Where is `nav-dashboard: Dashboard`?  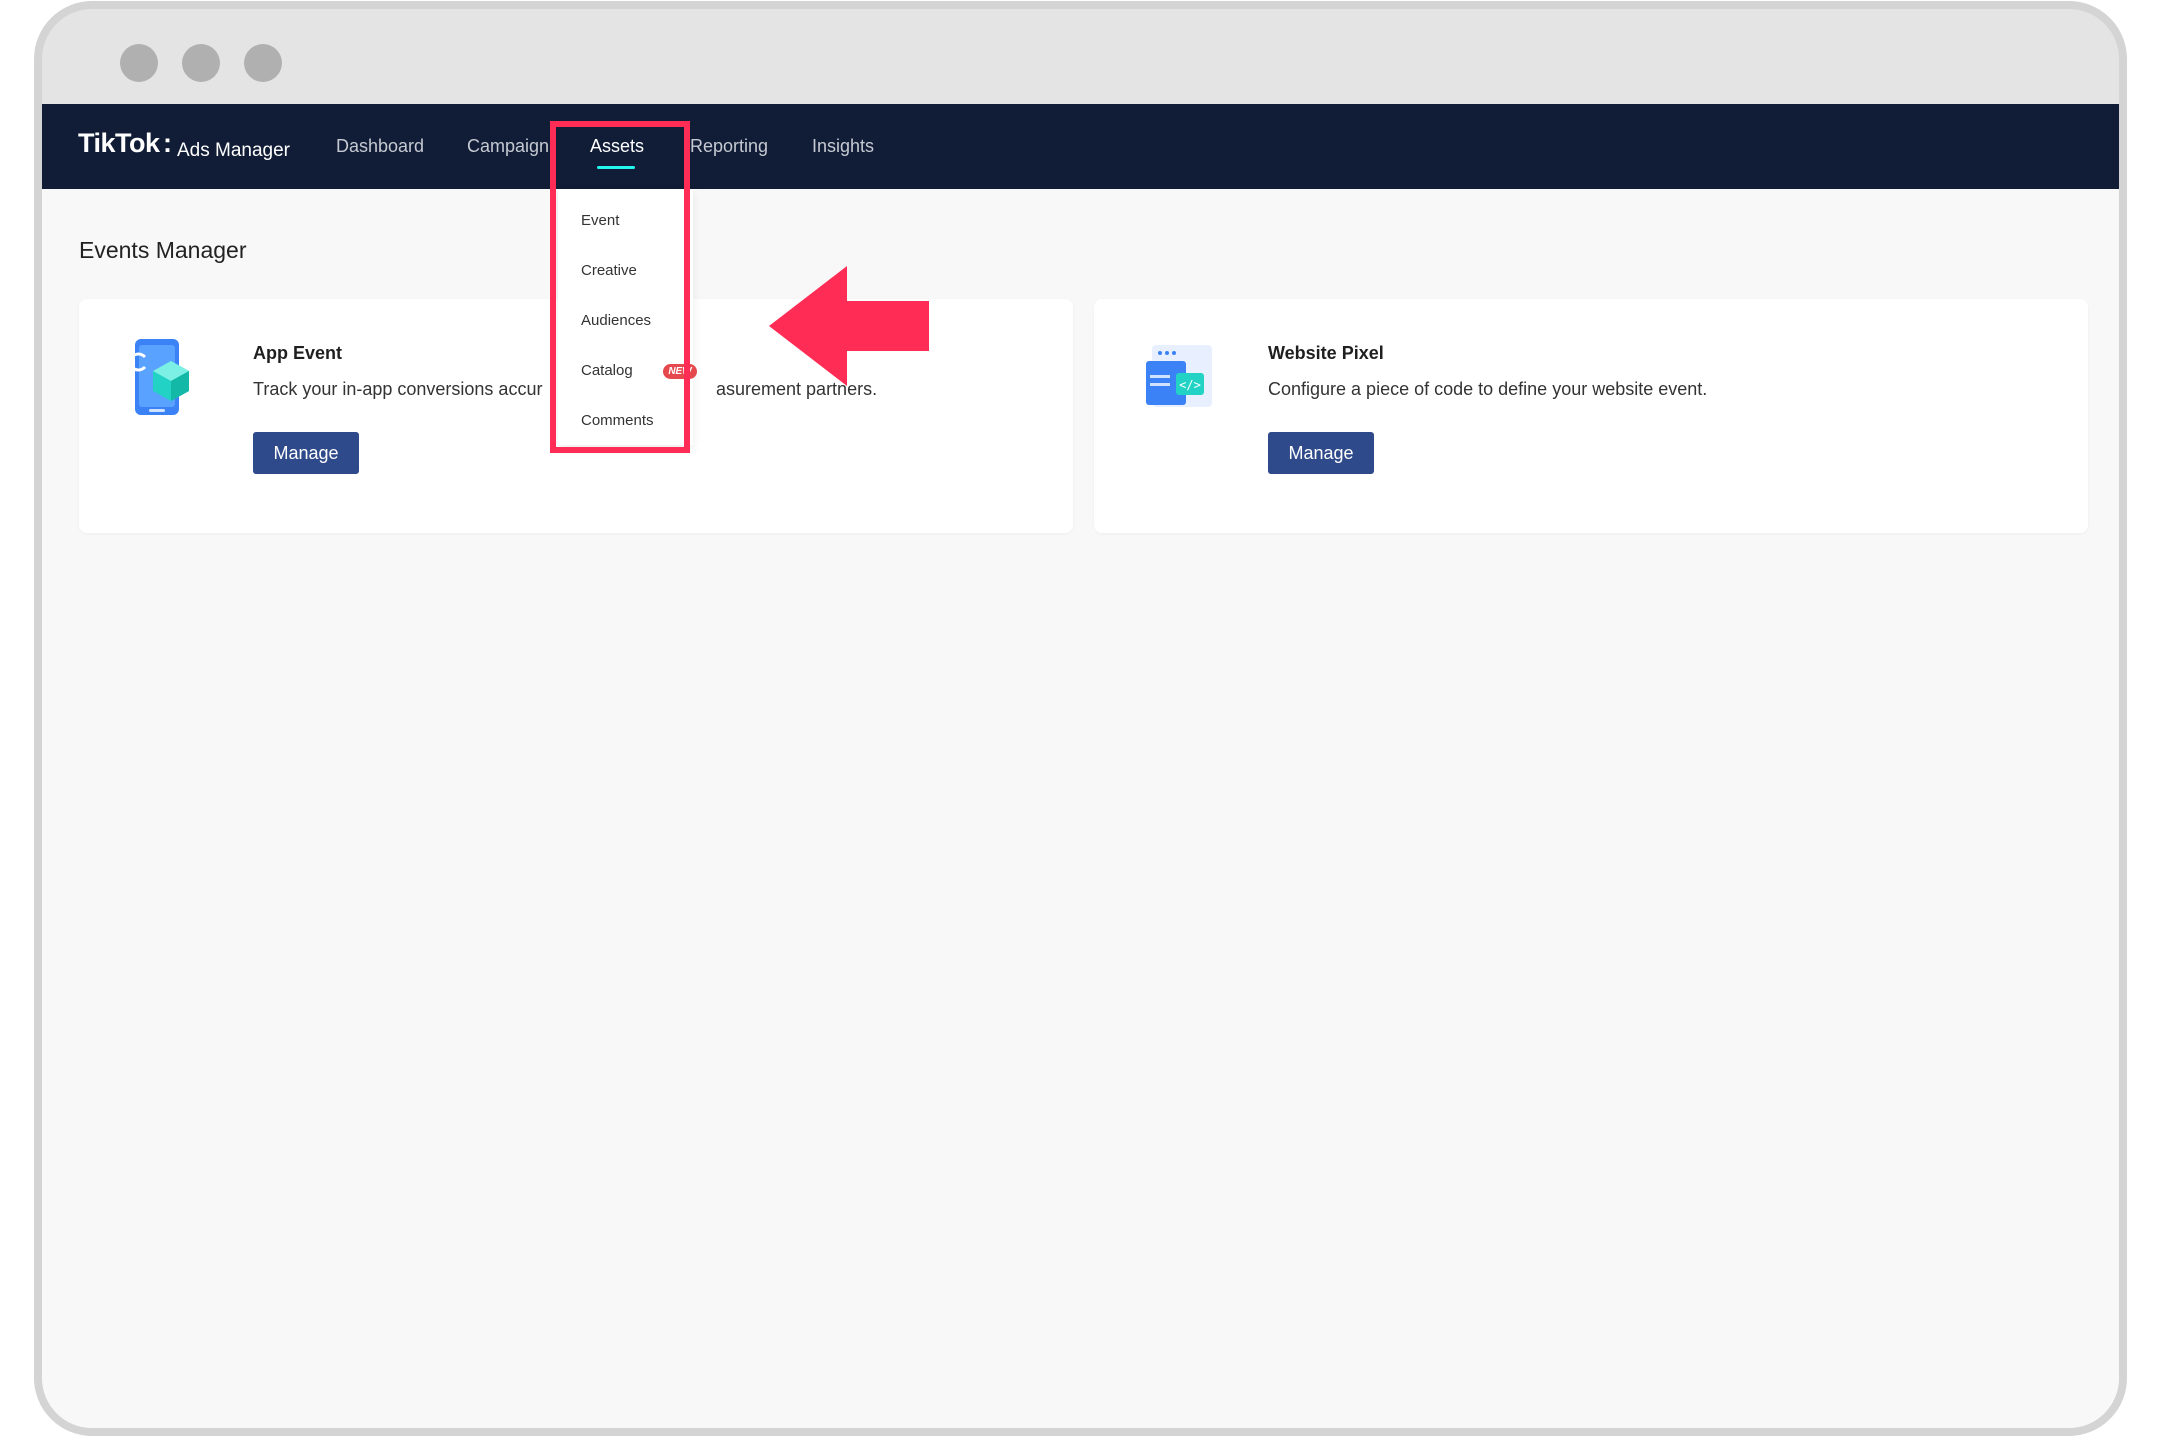
nav-dashboard: Dashboard is located at coordinates (380, 146).